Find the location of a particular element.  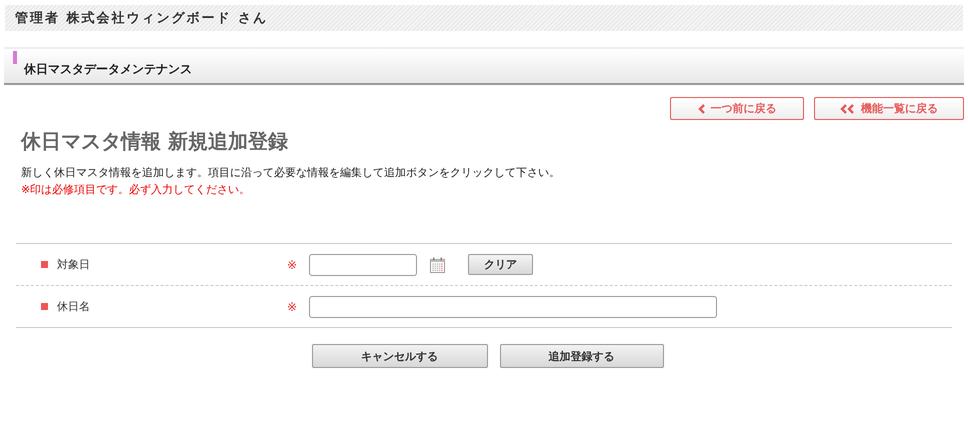

field-label: 対象日 is located at coordinates (73, 264).